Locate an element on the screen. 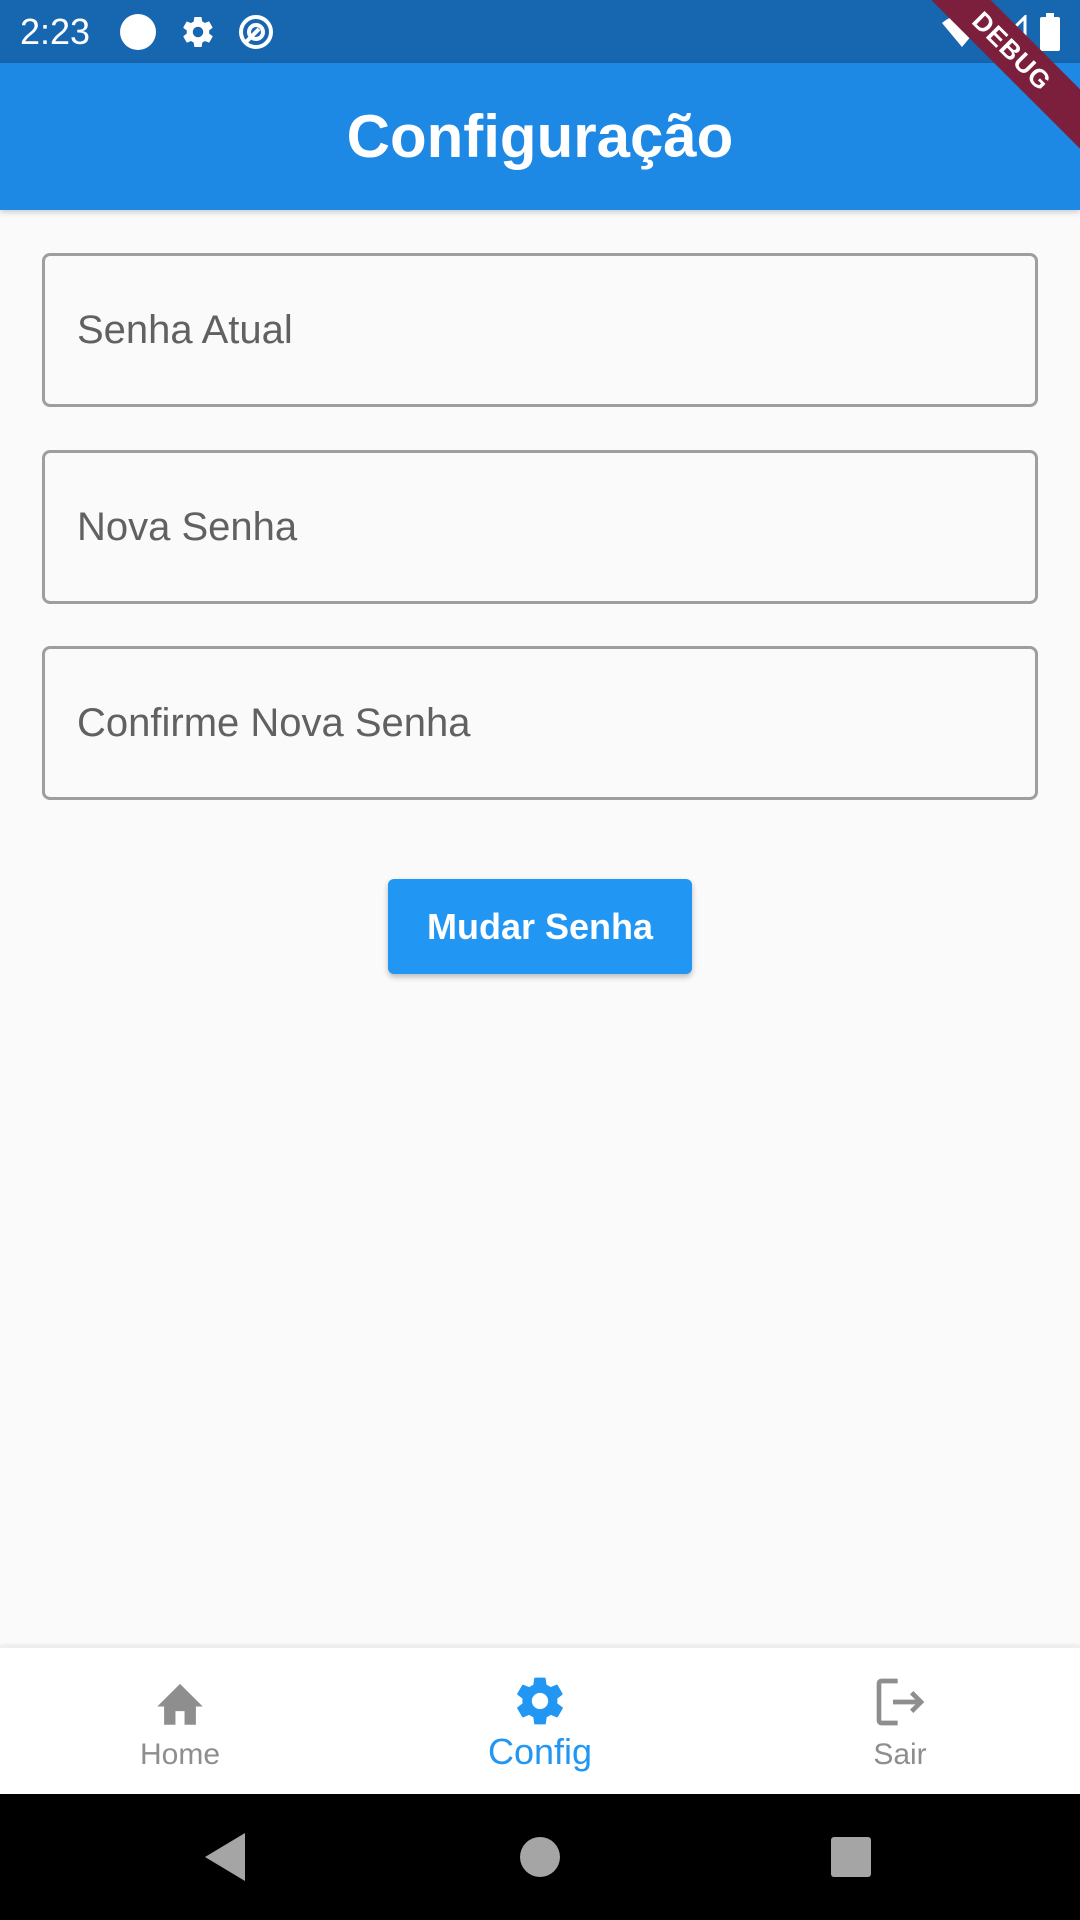  system-navigation-bar is located at coordinates (540, 1857).